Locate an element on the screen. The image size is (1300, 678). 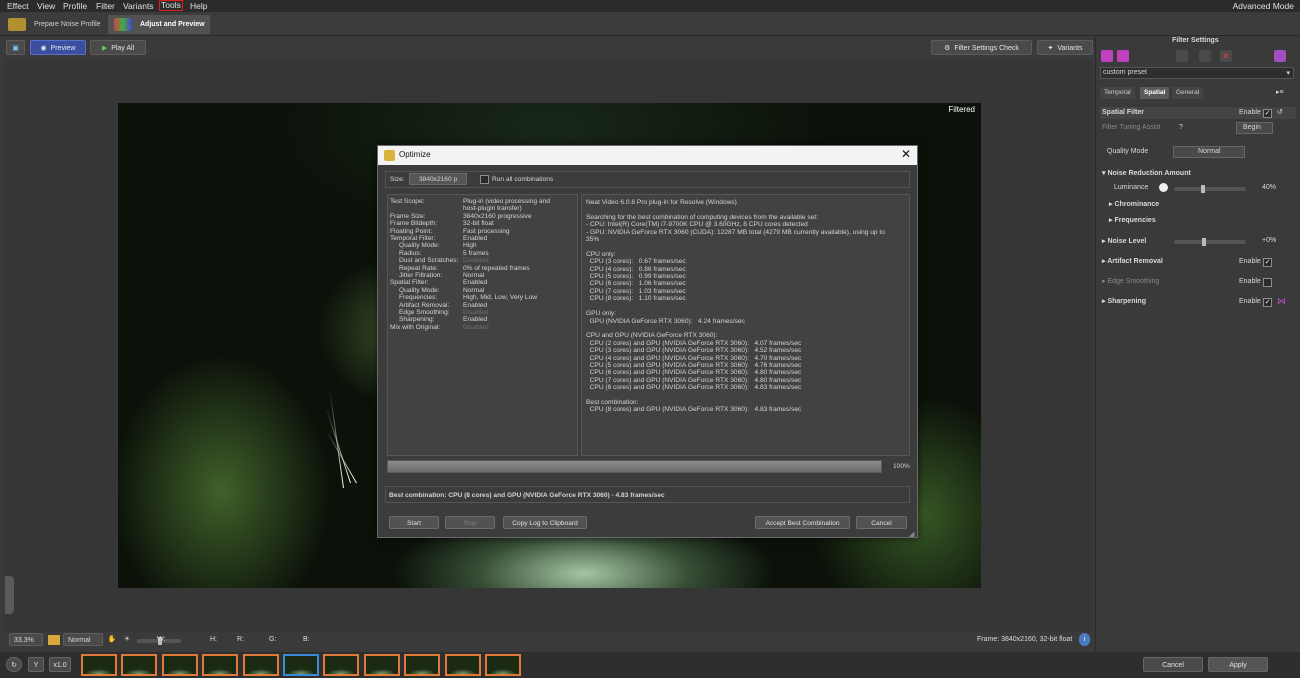
tab-prepare-noise-profile: Prepare Noise Profile is located at coordinates (54, 24).